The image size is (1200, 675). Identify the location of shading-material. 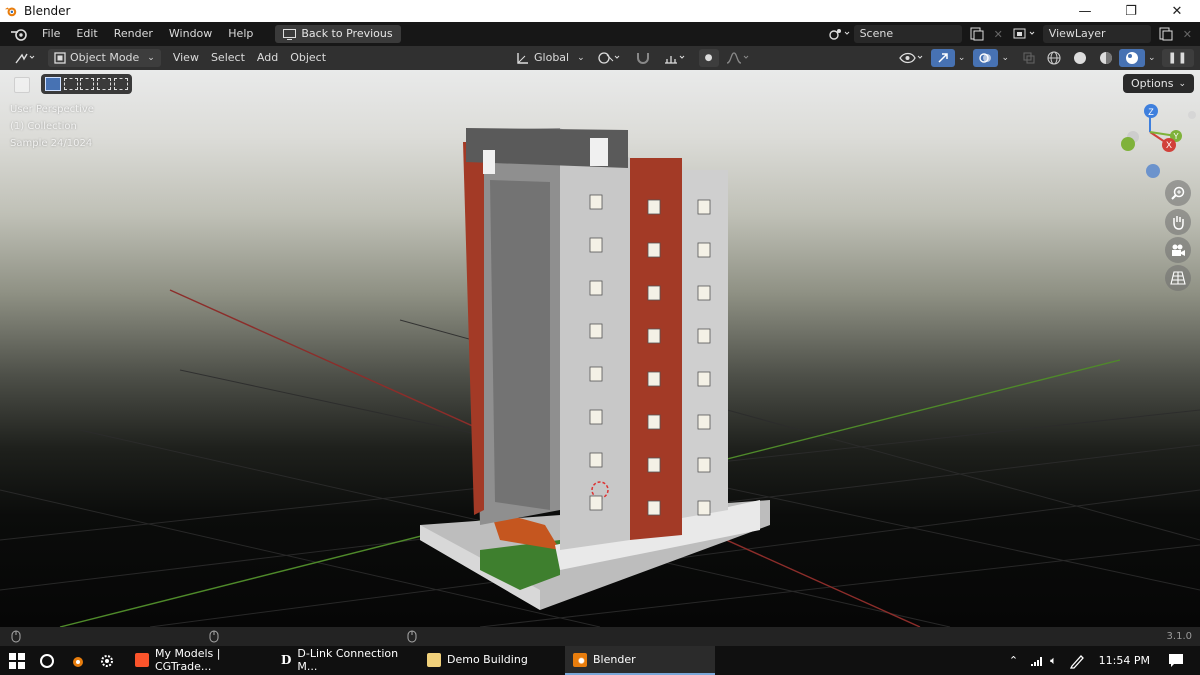
(1106, 58).